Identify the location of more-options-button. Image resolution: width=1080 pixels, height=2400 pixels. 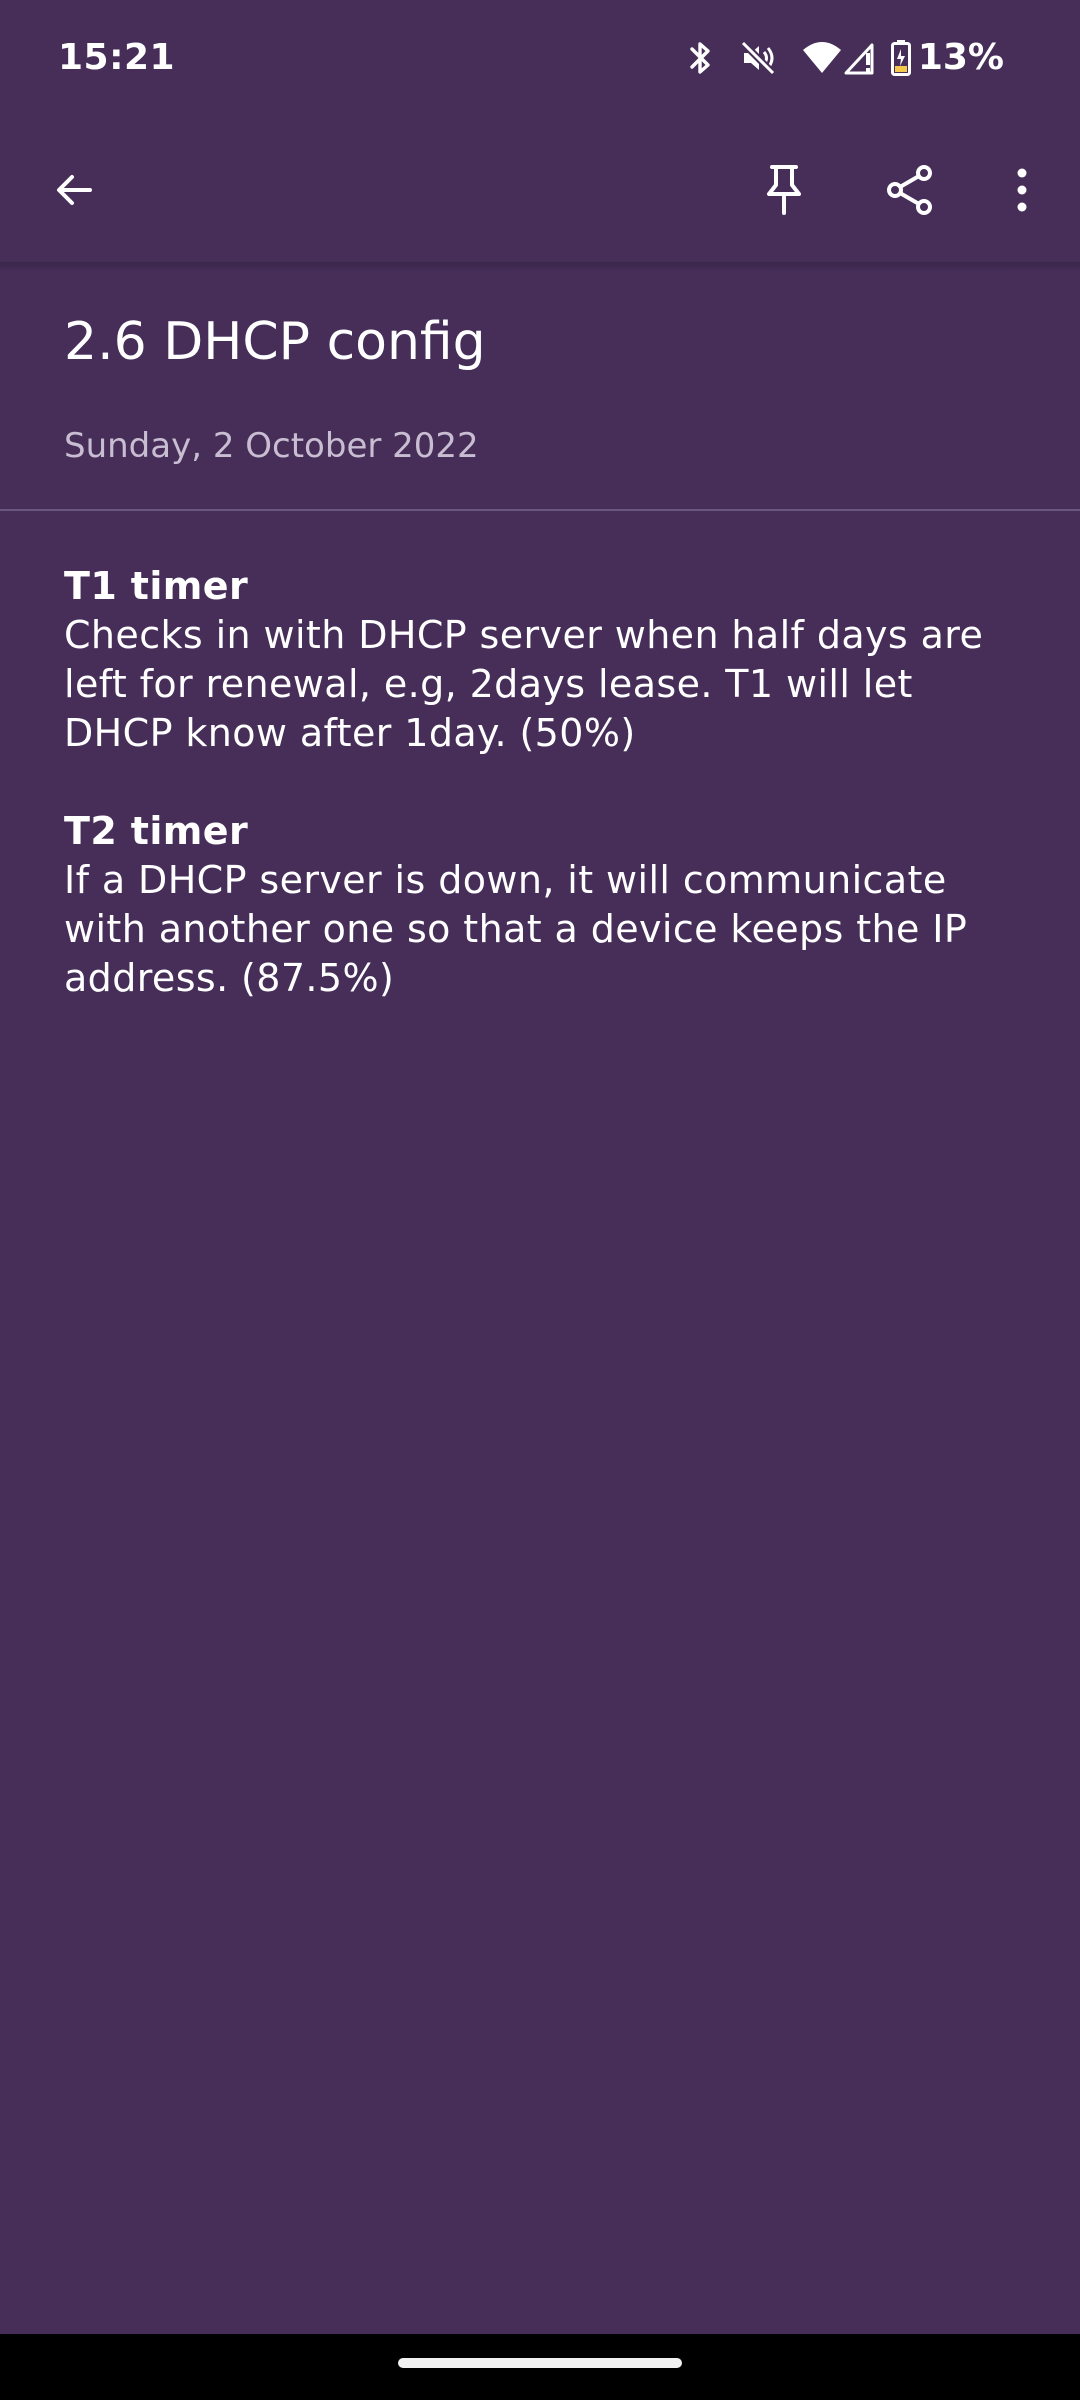
(1022, 190).